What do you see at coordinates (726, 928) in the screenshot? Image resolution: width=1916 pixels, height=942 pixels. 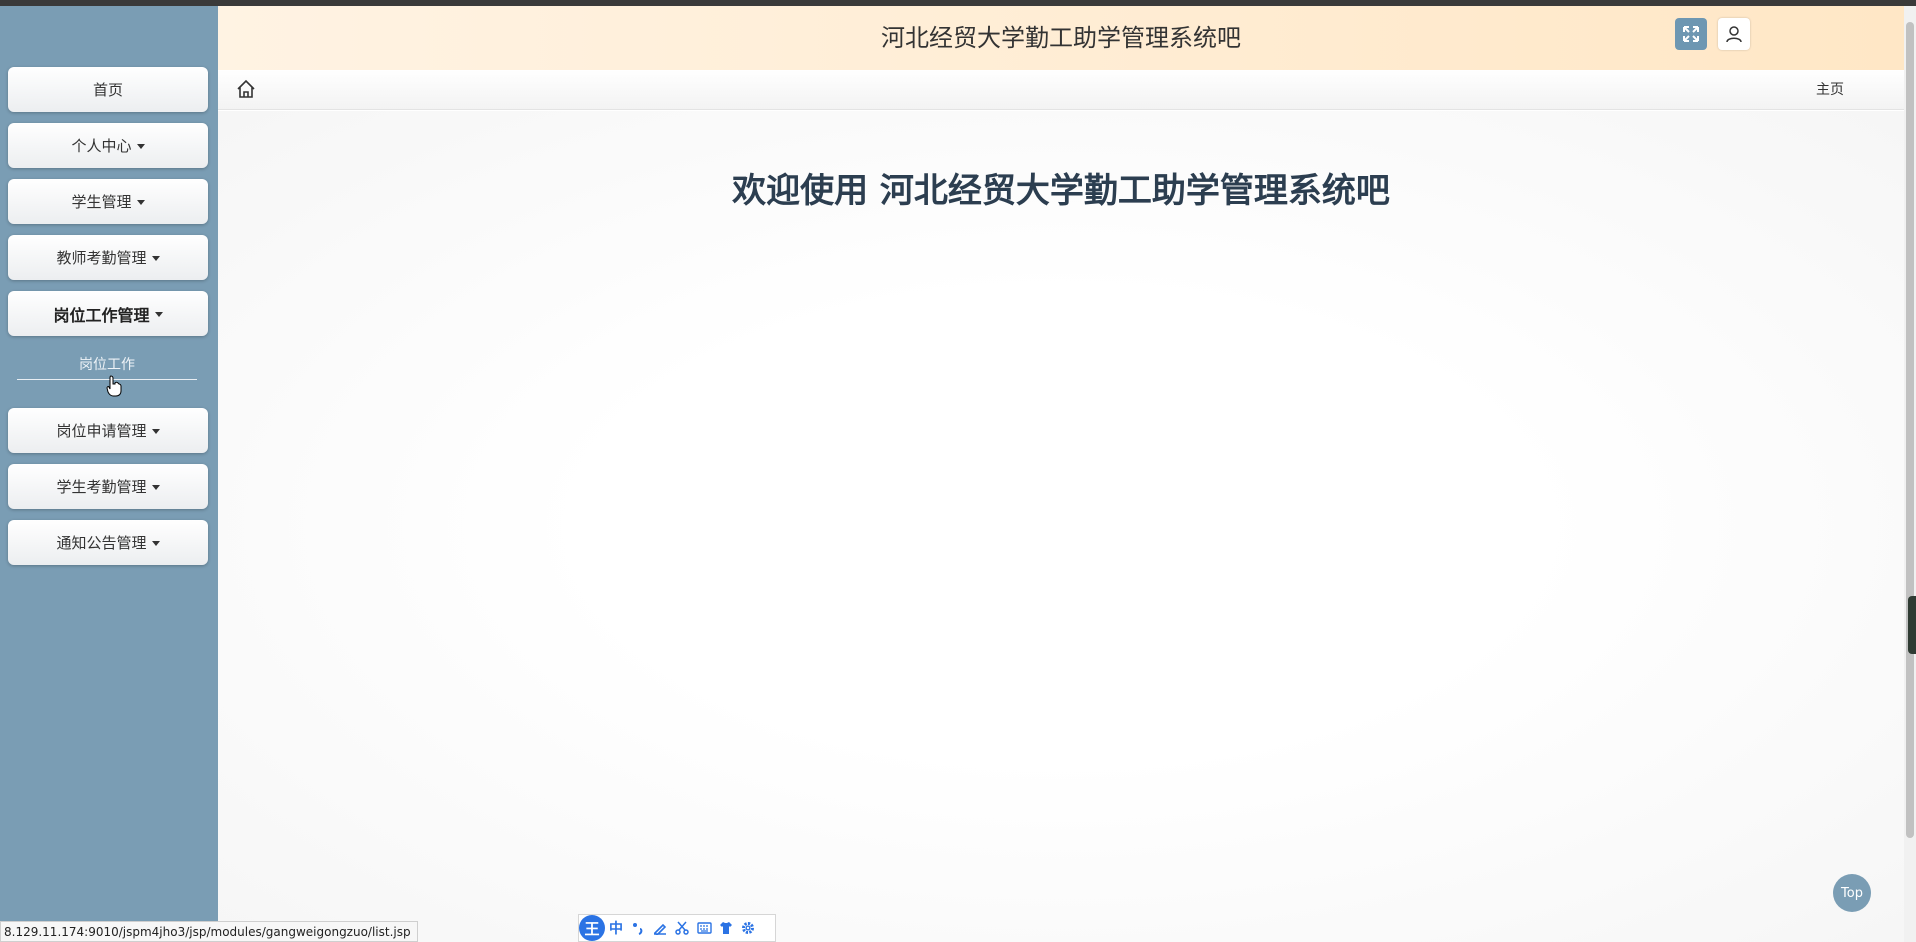 I see `shirt-icon` at bounding box center [726, 928].